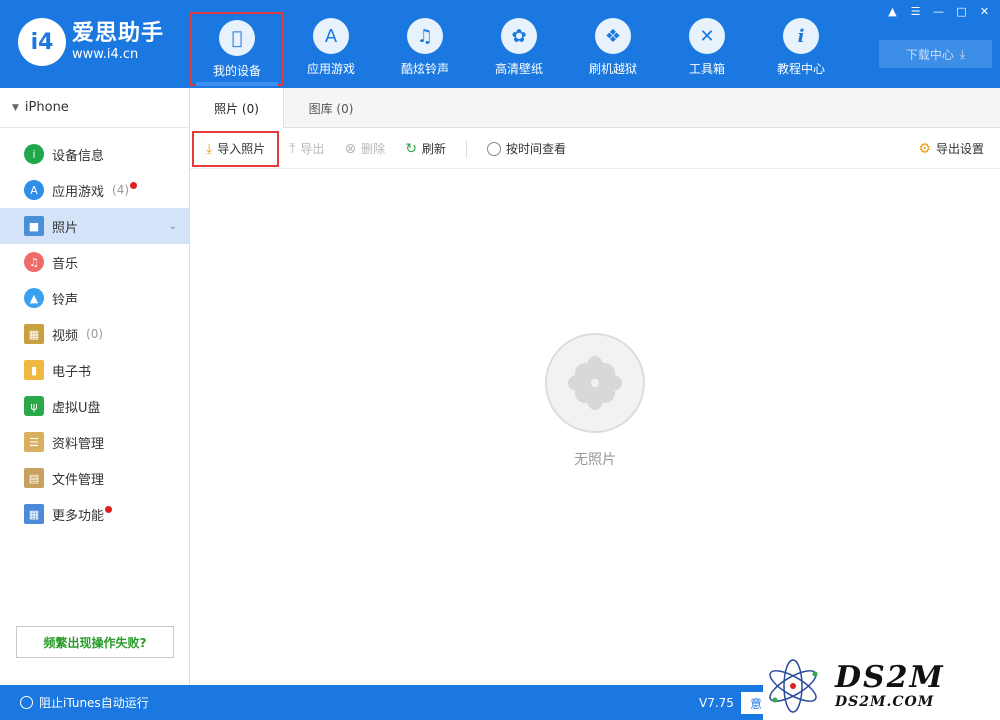  What do you see at coordinates (613, 36) in the screenshot?
I see `dropbox-icon: ❖` at bounding box center [613, 36].